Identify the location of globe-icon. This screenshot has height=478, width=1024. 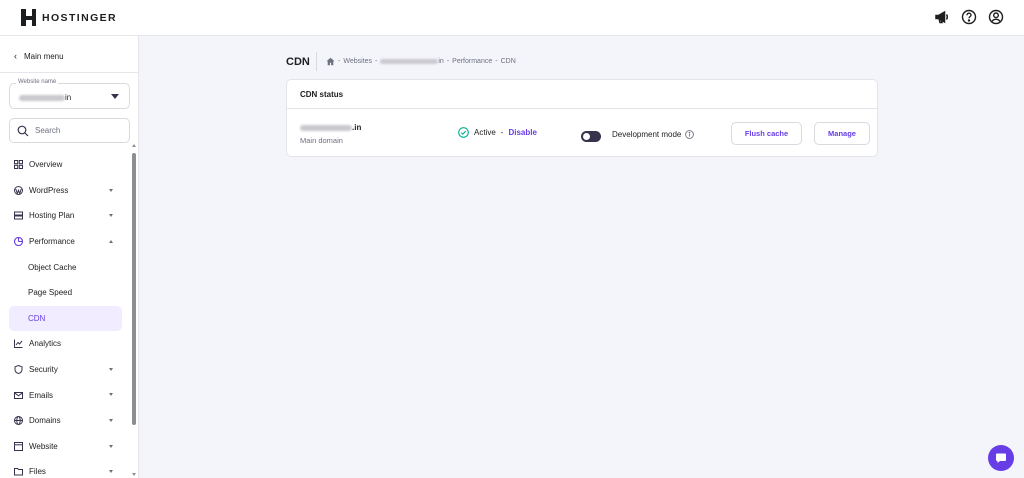
(18, 421).